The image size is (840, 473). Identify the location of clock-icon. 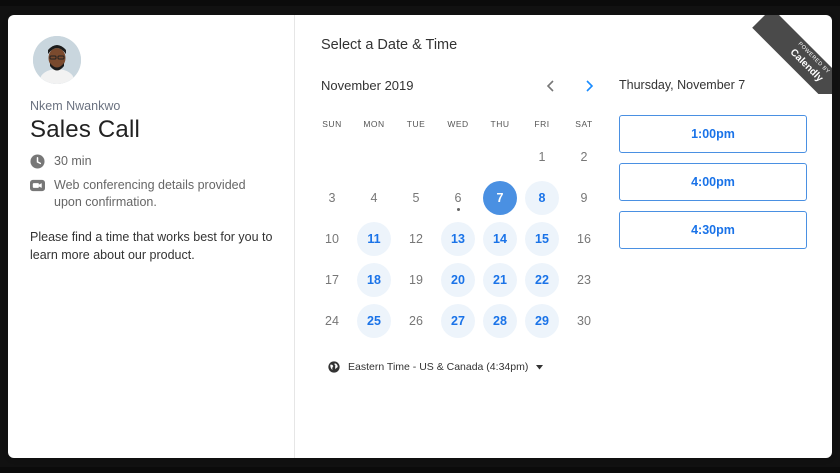
(37, 161).